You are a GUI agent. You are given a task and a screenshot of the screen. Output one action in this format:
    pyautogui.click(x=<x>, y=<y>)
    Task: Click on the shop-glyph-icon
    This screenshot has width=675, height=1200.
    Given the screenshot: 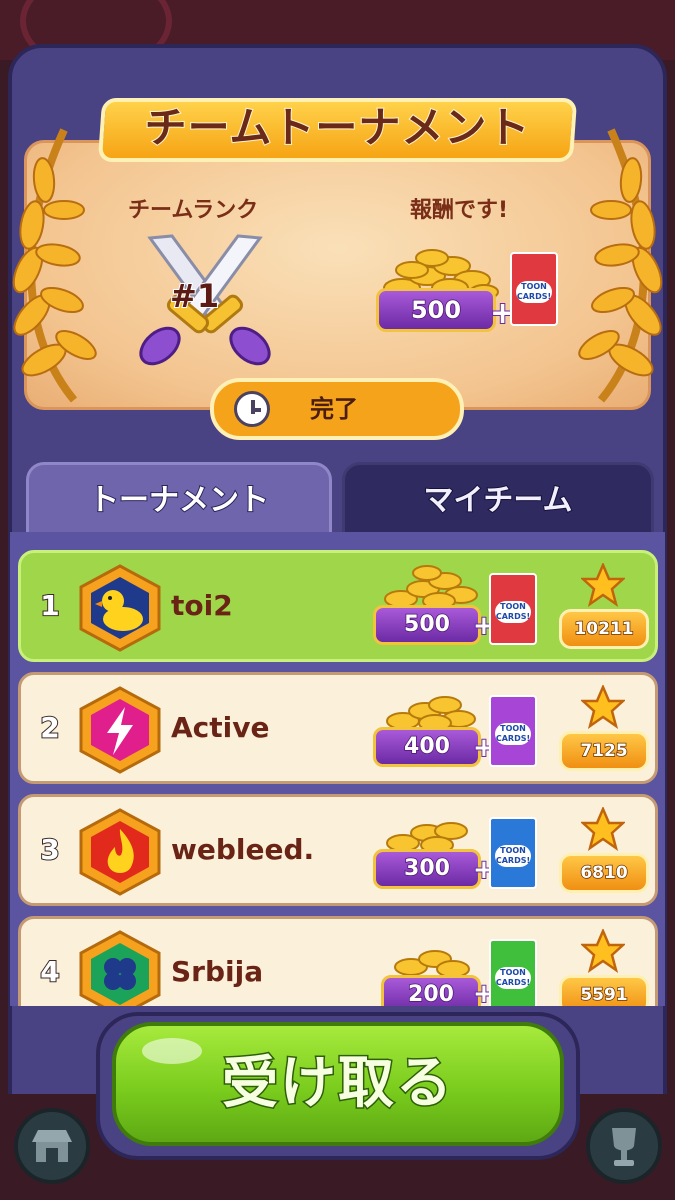 What is the action you would take?
    pyautogui.click(x=52, y=1146)
    